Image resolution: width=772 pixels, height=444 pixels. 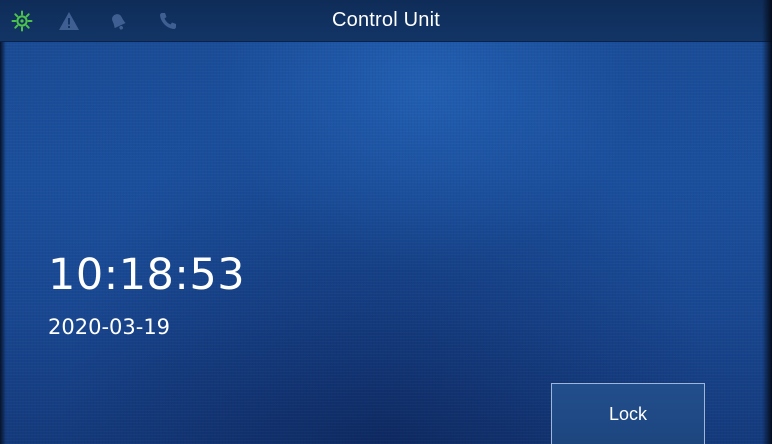 What do you see at coordinates (147, 275) in the screenshot?
I see `clock-time: 10:18:53` at bounding box center [147, 275].